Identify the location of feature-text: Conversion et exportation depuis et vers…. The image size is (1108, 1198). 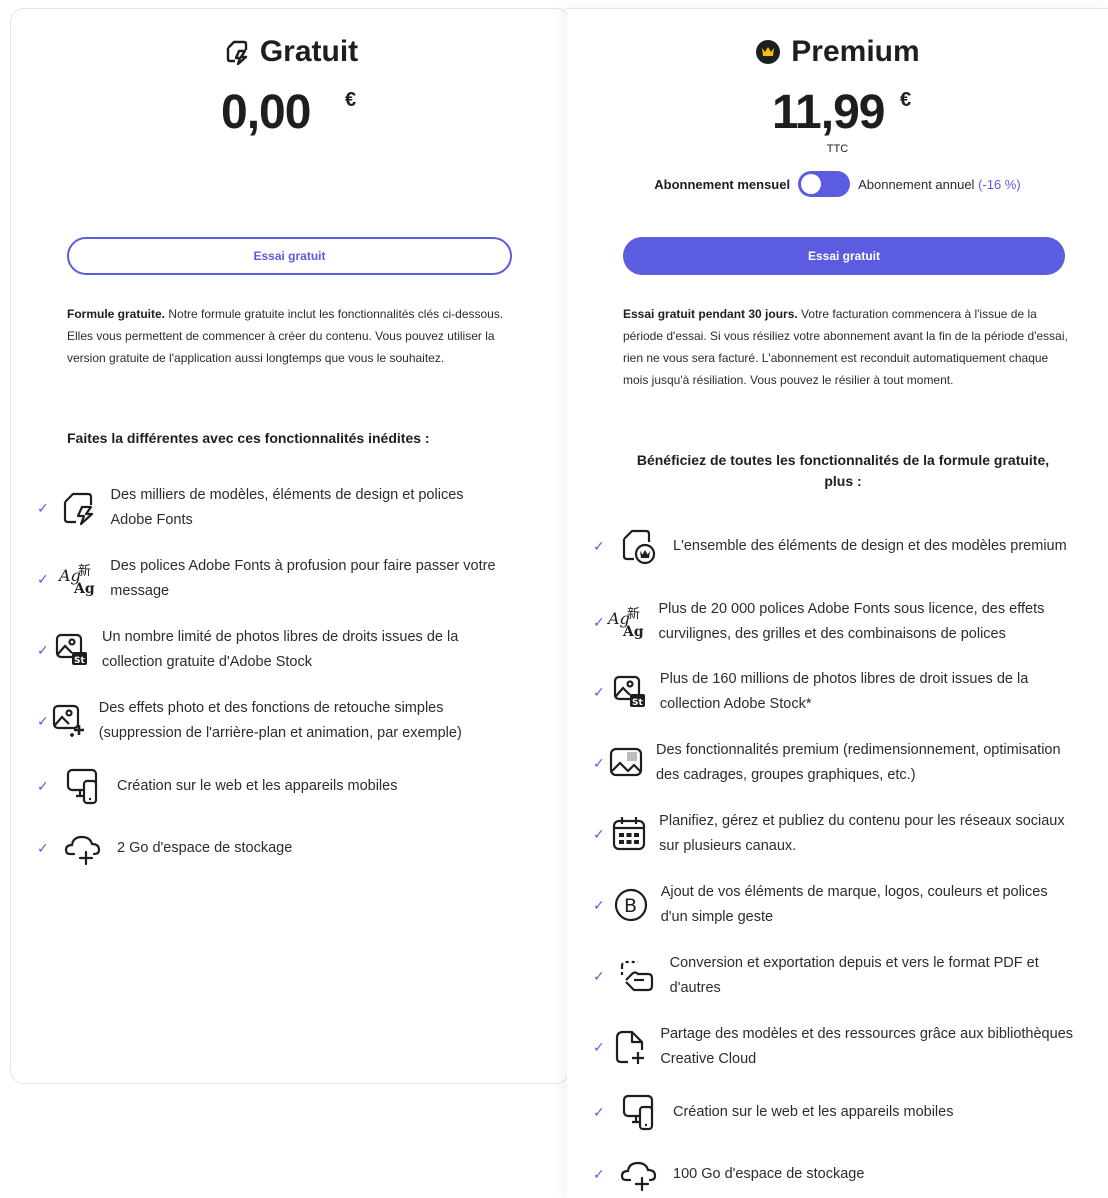
(854, 975).